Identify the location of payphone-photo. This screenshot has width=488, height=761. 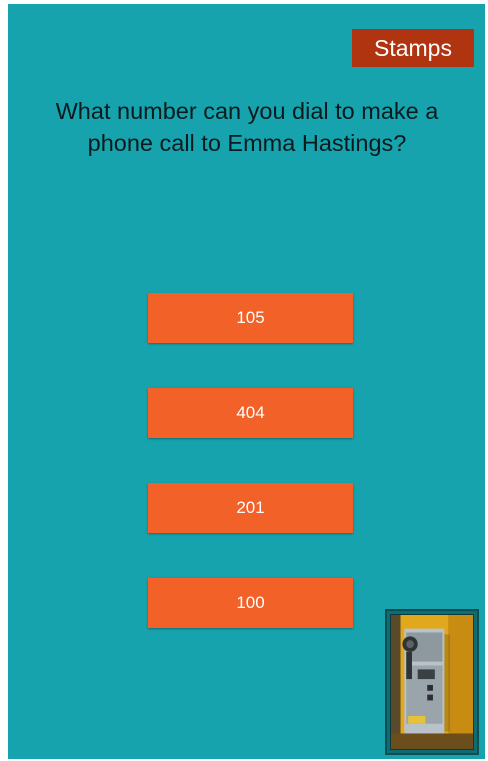
(432, 682).